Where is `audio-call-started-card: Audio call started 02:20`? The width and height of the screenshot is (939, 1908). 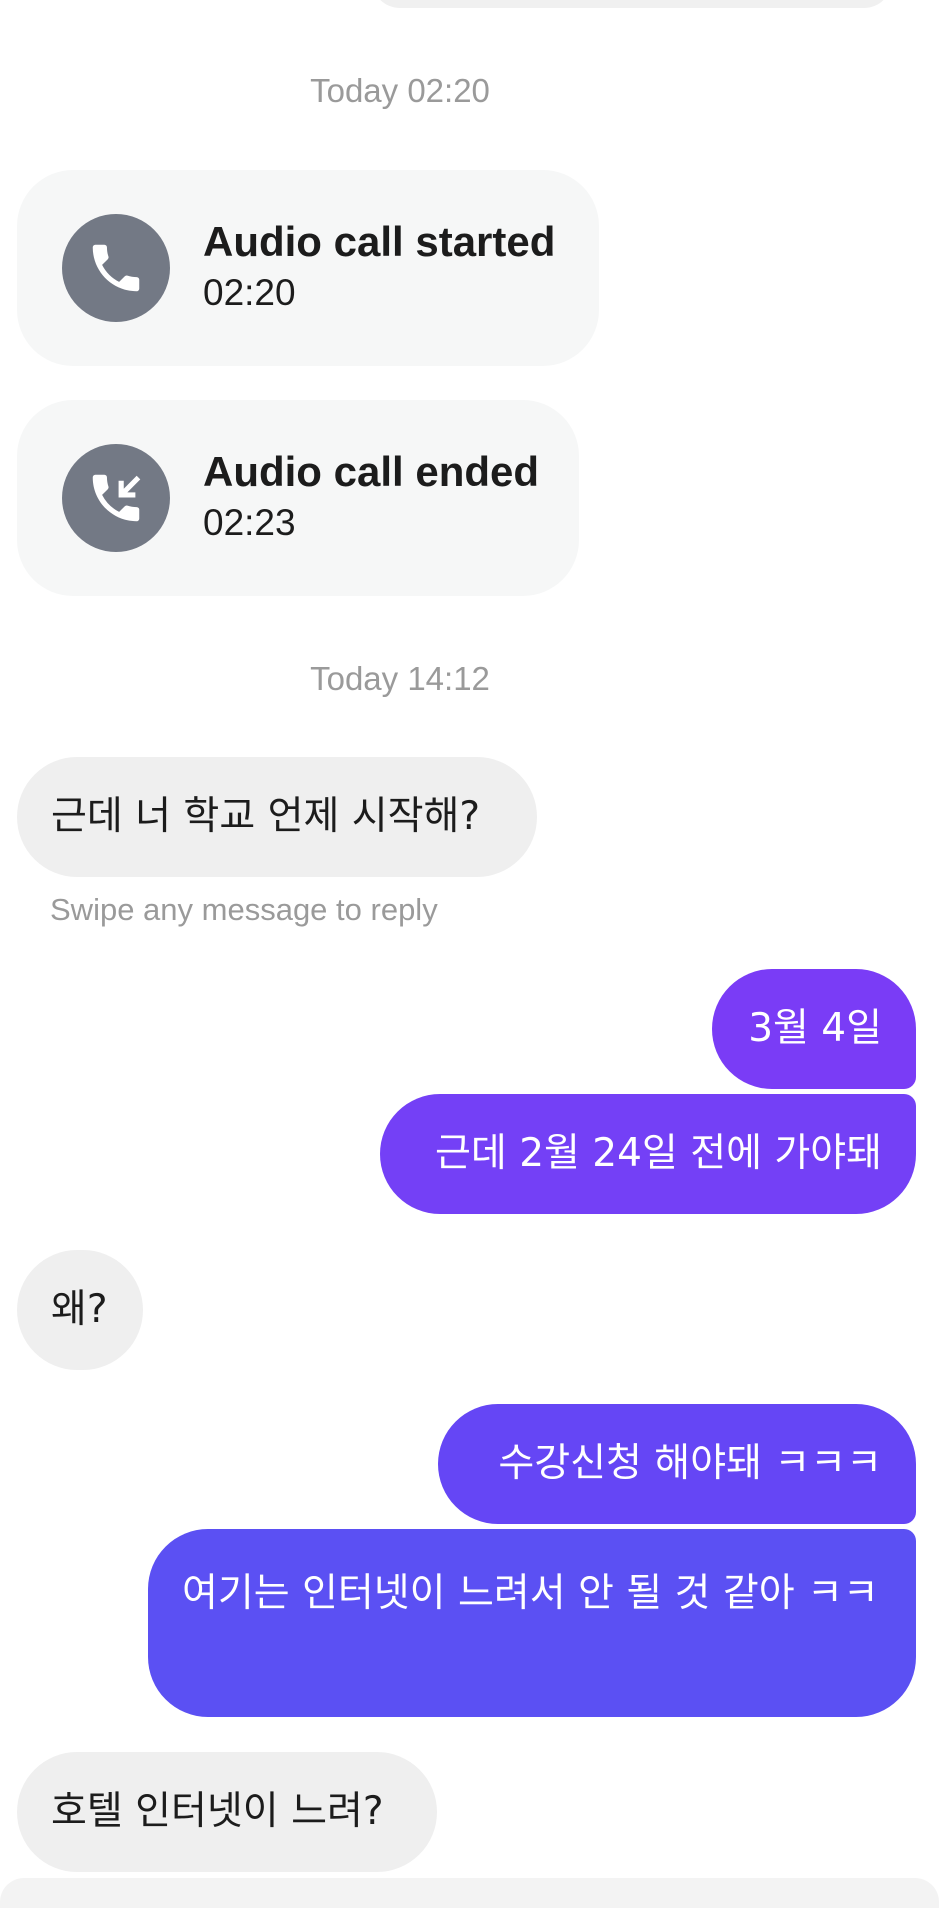
audio-call-started-card: Audio call started 02:20 is located at coordinates (308, 268).